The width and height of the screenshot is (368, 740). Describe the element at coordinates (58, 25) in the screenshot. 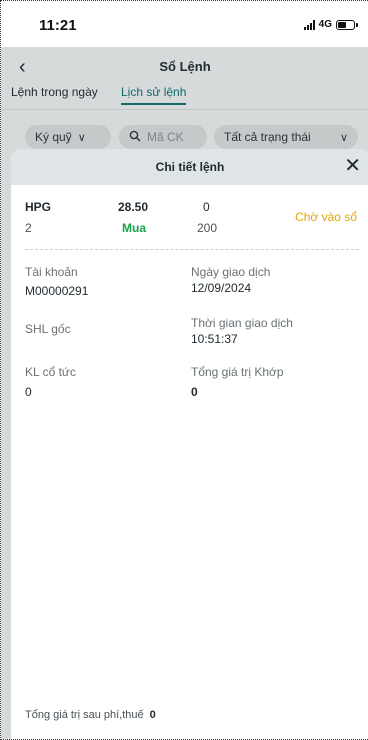

I see `status-time: 11:21` at that location.